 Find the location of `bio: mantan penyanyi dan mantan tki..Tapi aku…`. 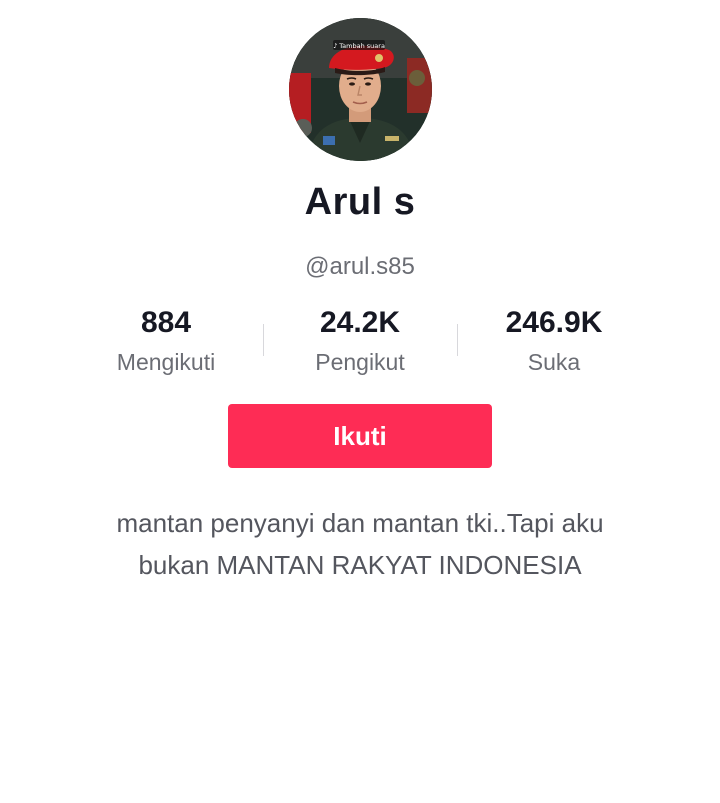

bio: mantan penyanyi dan mantan tki..Tapi aku… is located at coordinates (360, 544).